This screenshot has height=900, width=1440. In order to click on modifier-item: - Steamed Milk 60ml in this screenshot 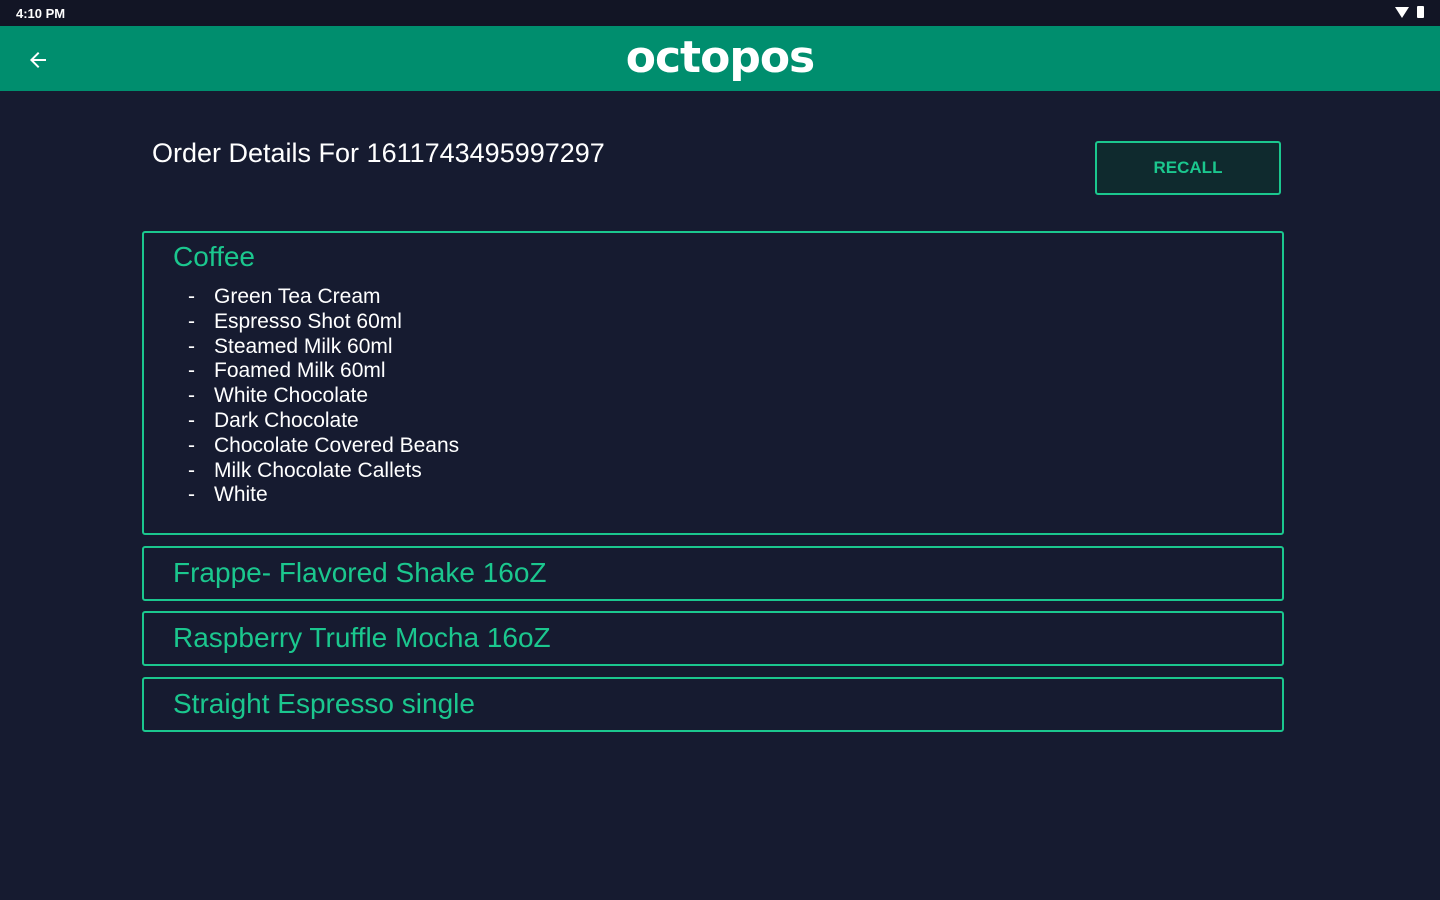, I will do `click(290, 346)`.